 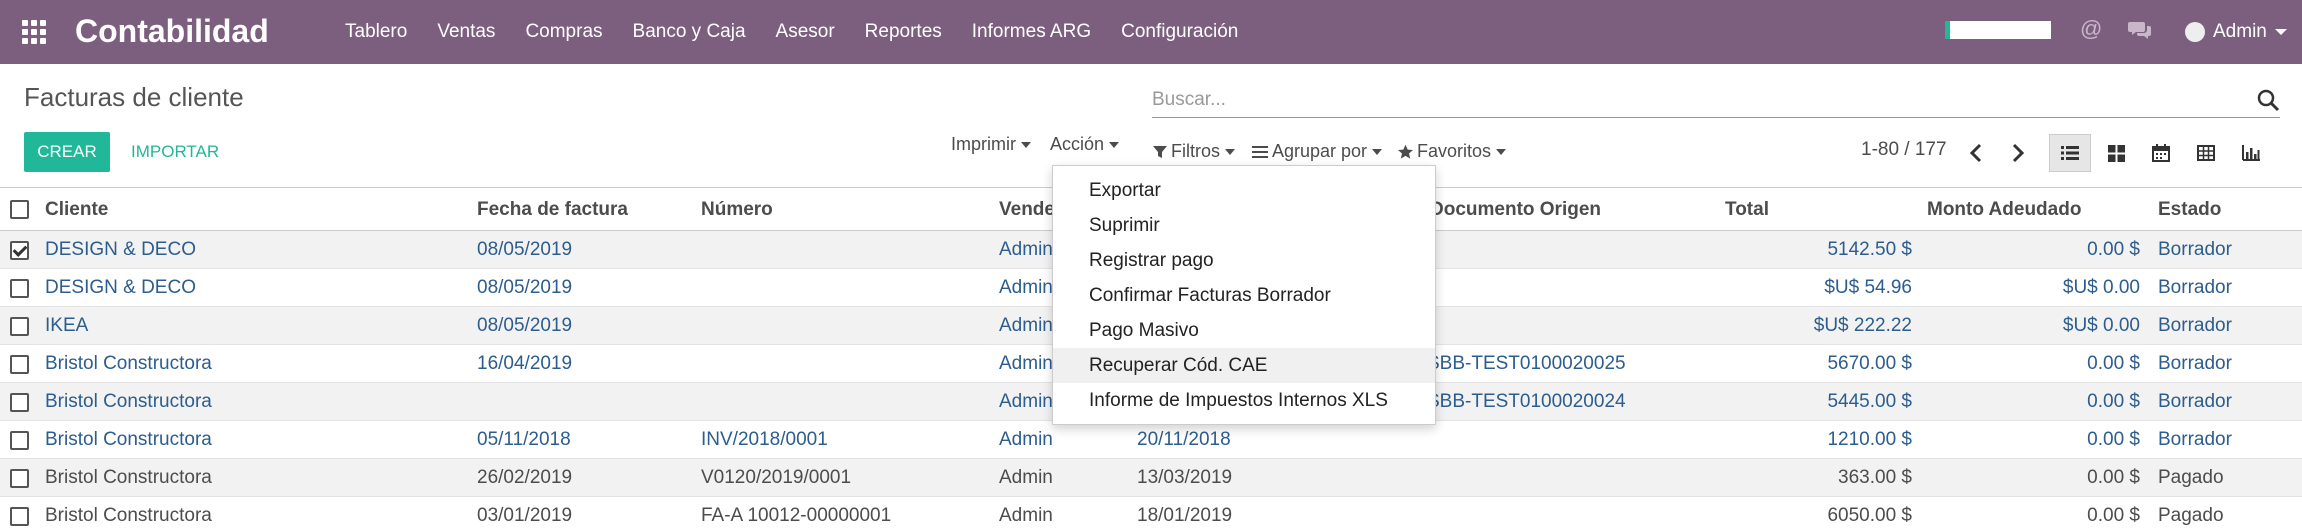 What do you see at coordinates (1526, 401) in the screenshot?
I see `cell-documento: SBB-TEST0100020024` at bounding box center [1526, 401].